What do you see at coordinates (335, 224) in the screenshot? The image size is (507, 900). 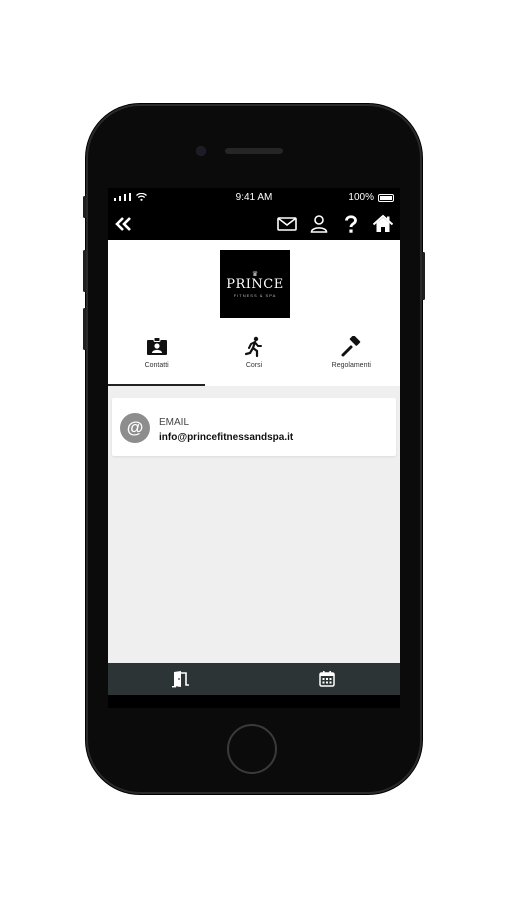 I see `nav-actions` at bounding box center [335, 224].